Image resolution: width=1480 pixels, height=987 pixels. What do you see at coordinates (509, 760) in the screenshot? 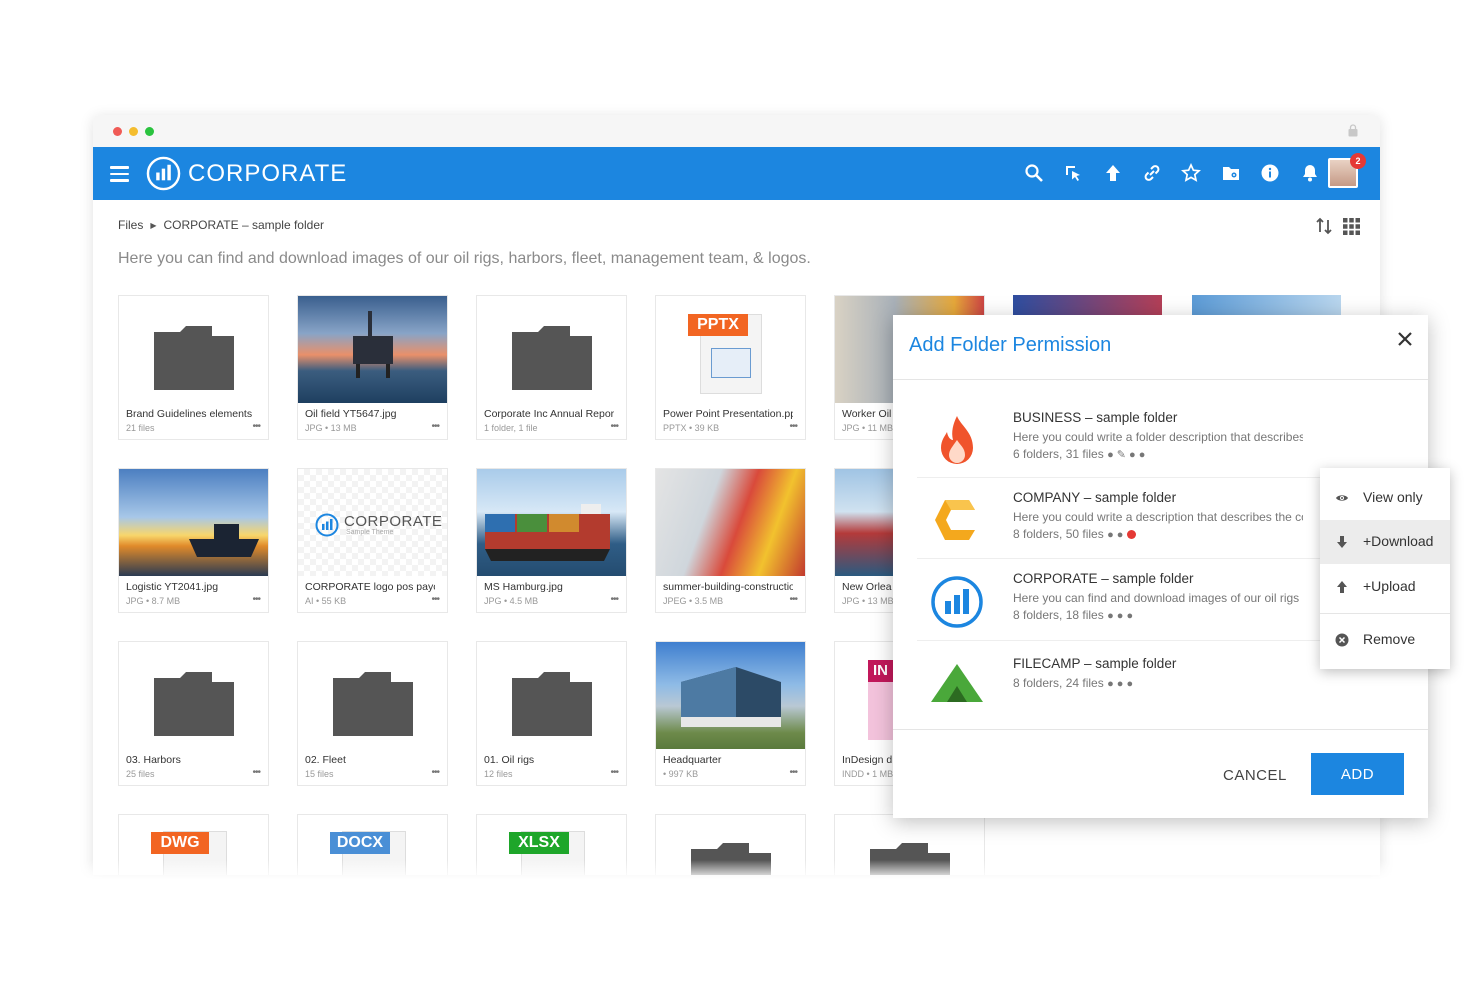
I see `file-name: 01. Oil rigs` at bounding box center [509, 760].